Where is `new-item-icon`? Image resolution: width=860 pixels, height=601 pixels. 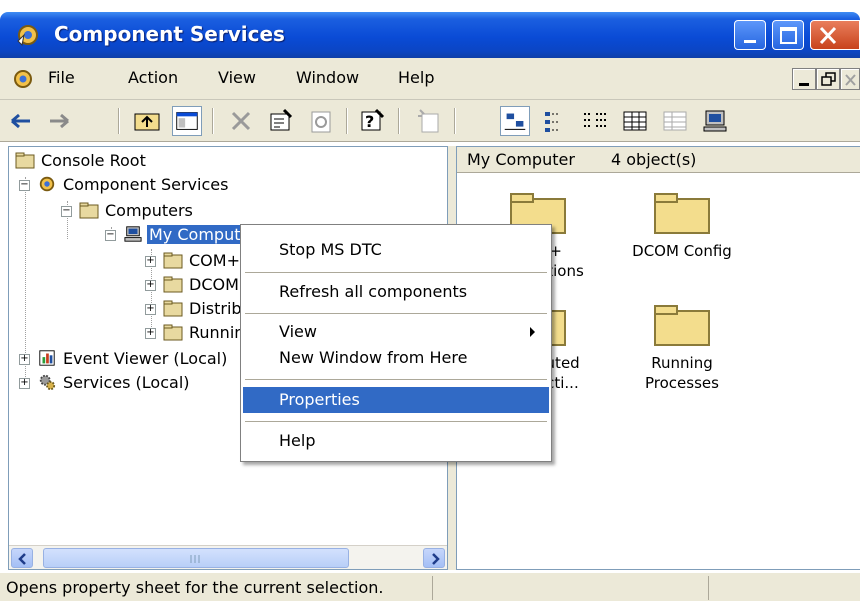
new-item-icon is located at coordinates (429, 121).